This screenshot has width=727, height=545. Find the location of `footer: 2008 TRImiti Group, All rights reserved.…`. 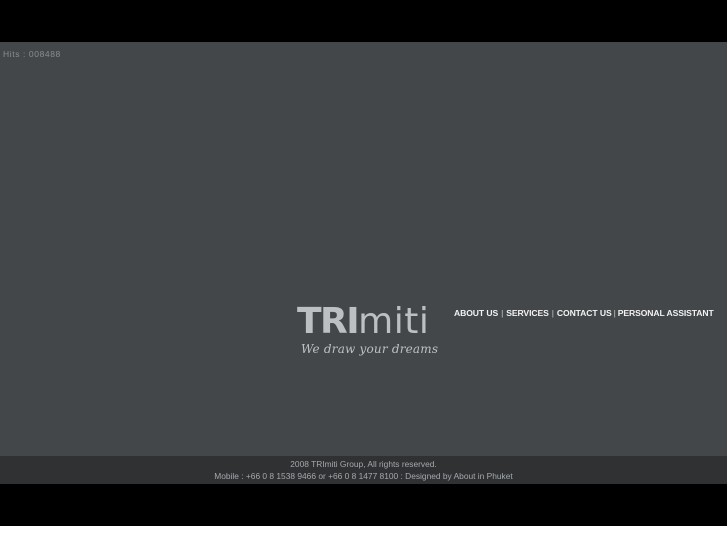

footer: 2008 TRImiti Group, All rights reserved.… is located at coordinates (363, 470).